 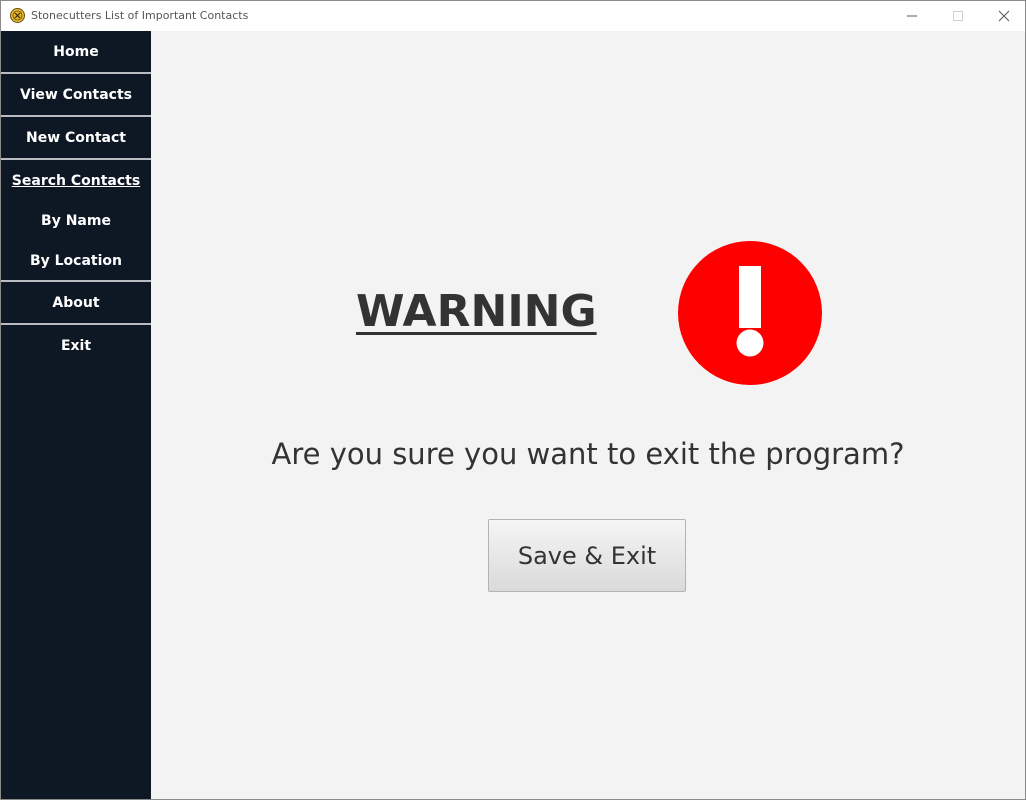 What do you see at coordinates (76, 138) in the screenshot?
I see `sidebar-item-new-contact: New Contact` at bounding box center [76, 138].